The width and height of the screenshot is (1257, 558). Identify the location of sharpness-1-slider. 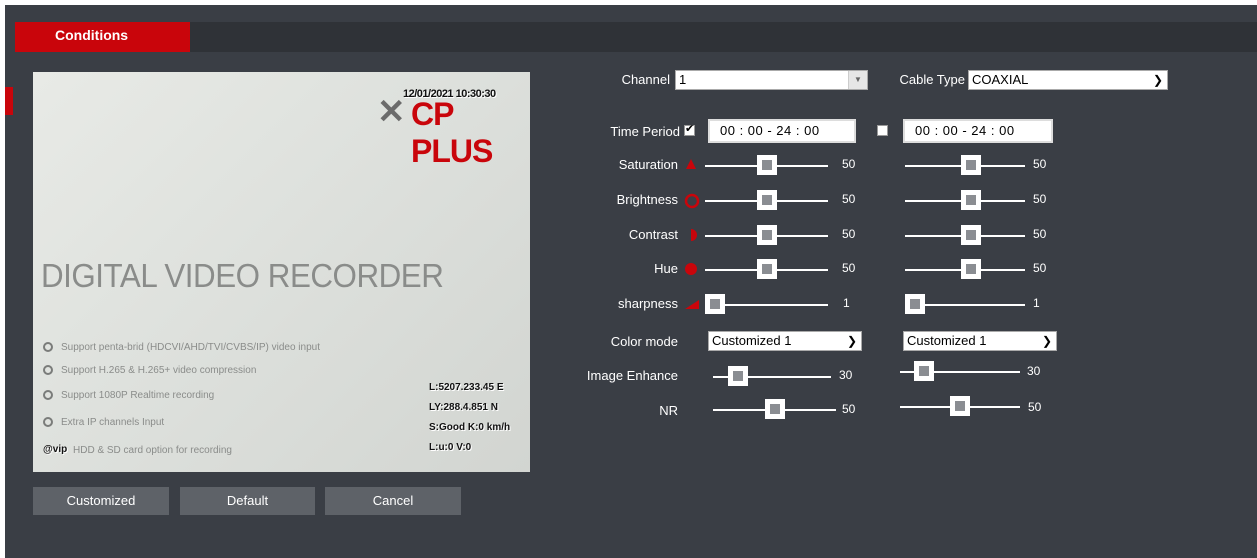
(715, 304).